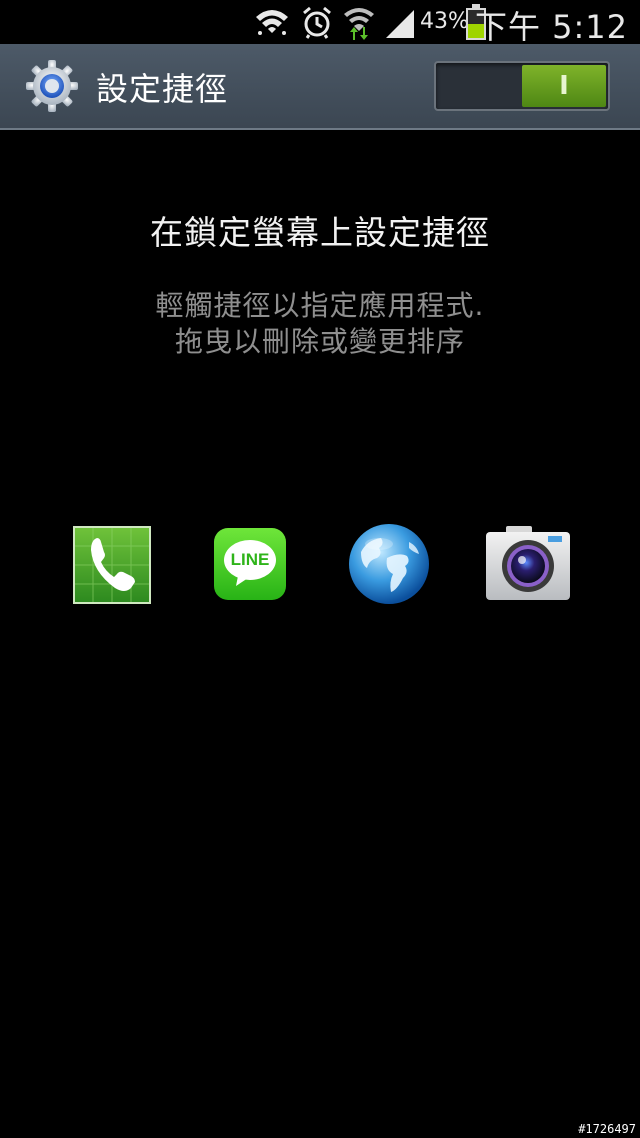  I want to click on phone-icon, so click(112, 565).